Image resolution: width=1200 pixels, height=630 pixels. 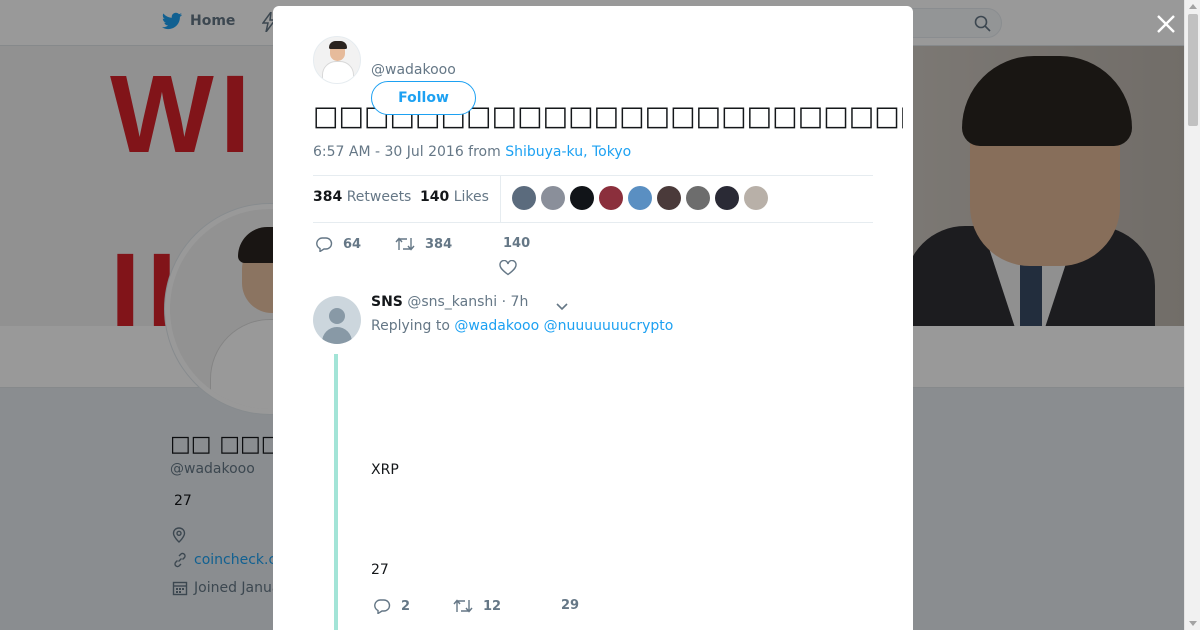 I want to click on tweet-author-avatar, so click(x=337, y=60).